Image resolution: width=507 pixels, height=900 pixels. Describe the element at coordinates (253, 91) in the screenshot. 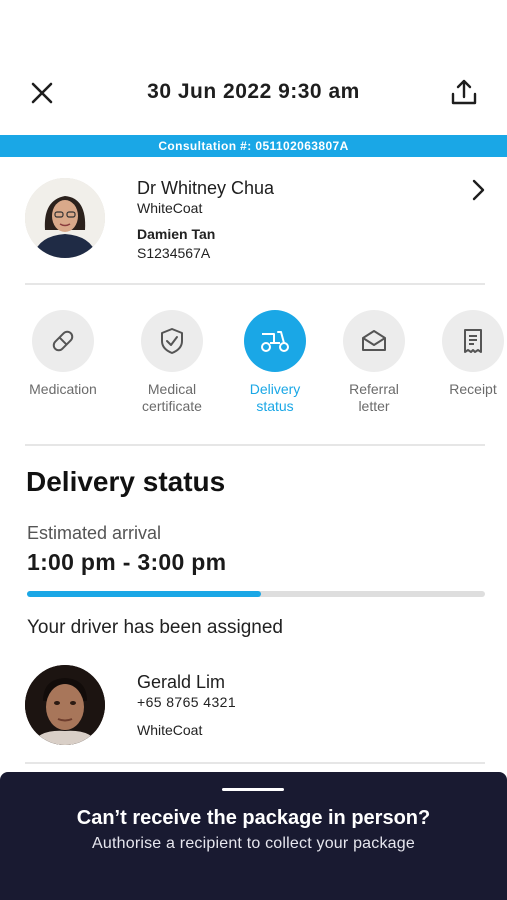

I see `page-title: 30 Jun 2022 9:30 am` at that location.